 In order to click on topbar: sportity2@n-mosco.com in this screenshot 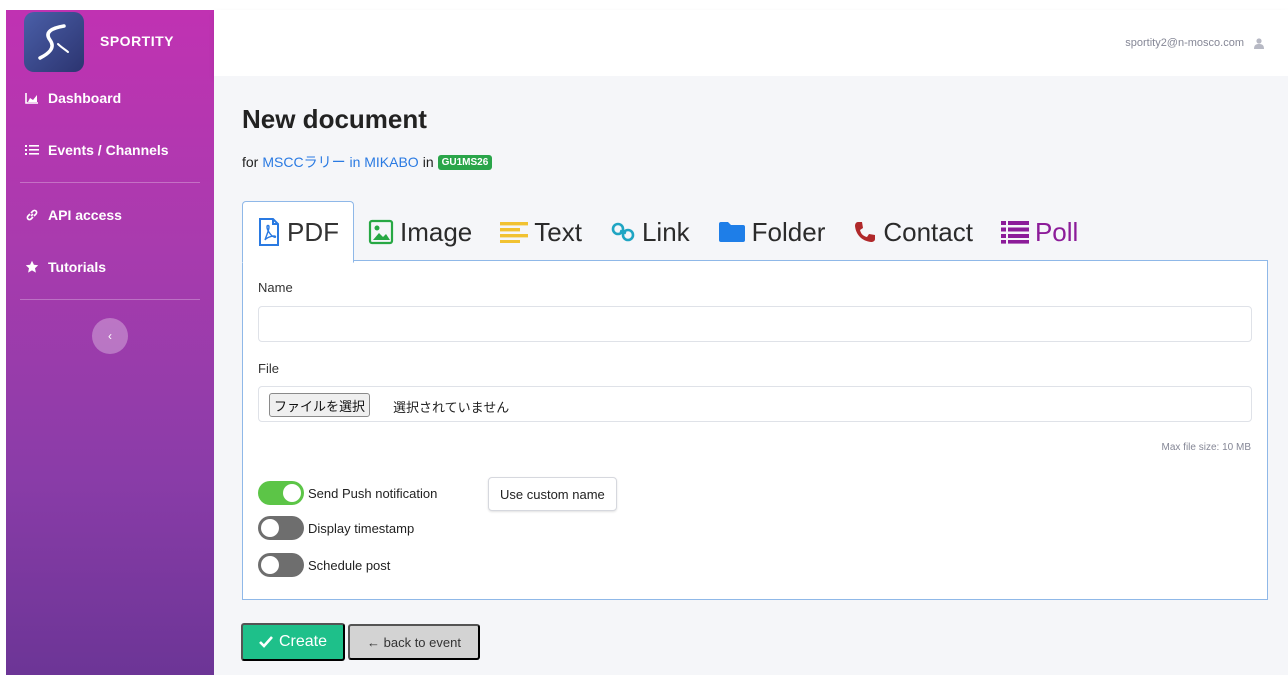, I will do `click(751, 43)`.